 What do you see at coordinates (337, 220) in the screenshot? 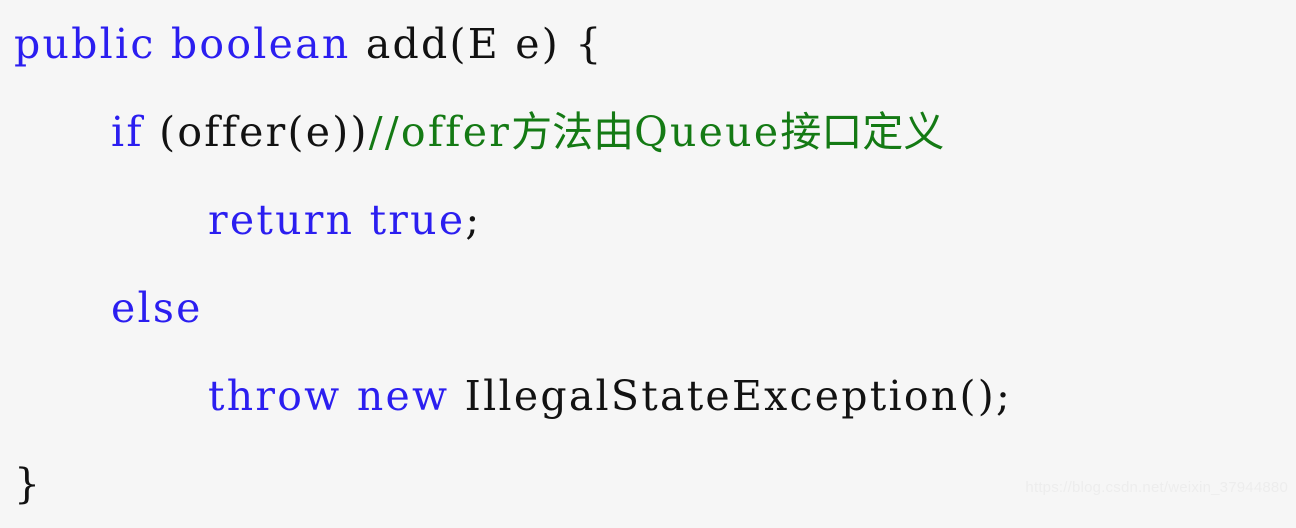
I see `code-token-keyword: return true` at bounding box center [337, 220].